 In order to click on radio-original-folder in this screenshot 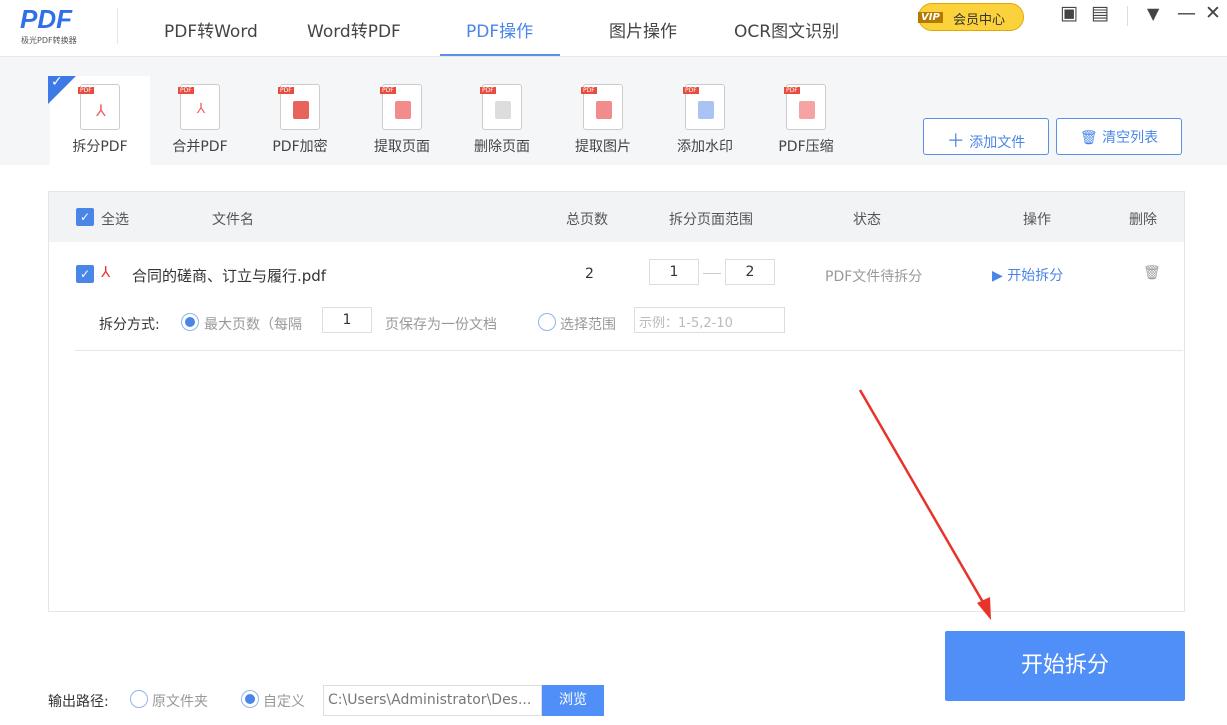, I will do `click(139, 699)`.